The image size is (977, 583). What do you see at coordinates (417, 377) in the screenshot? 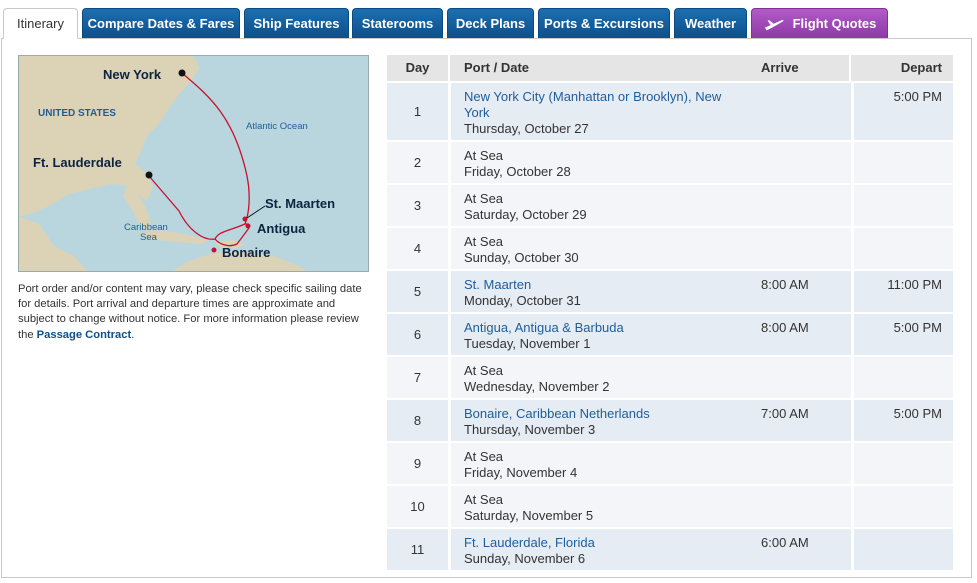
I see `row-day: 7` at bounding box center [417, 377].